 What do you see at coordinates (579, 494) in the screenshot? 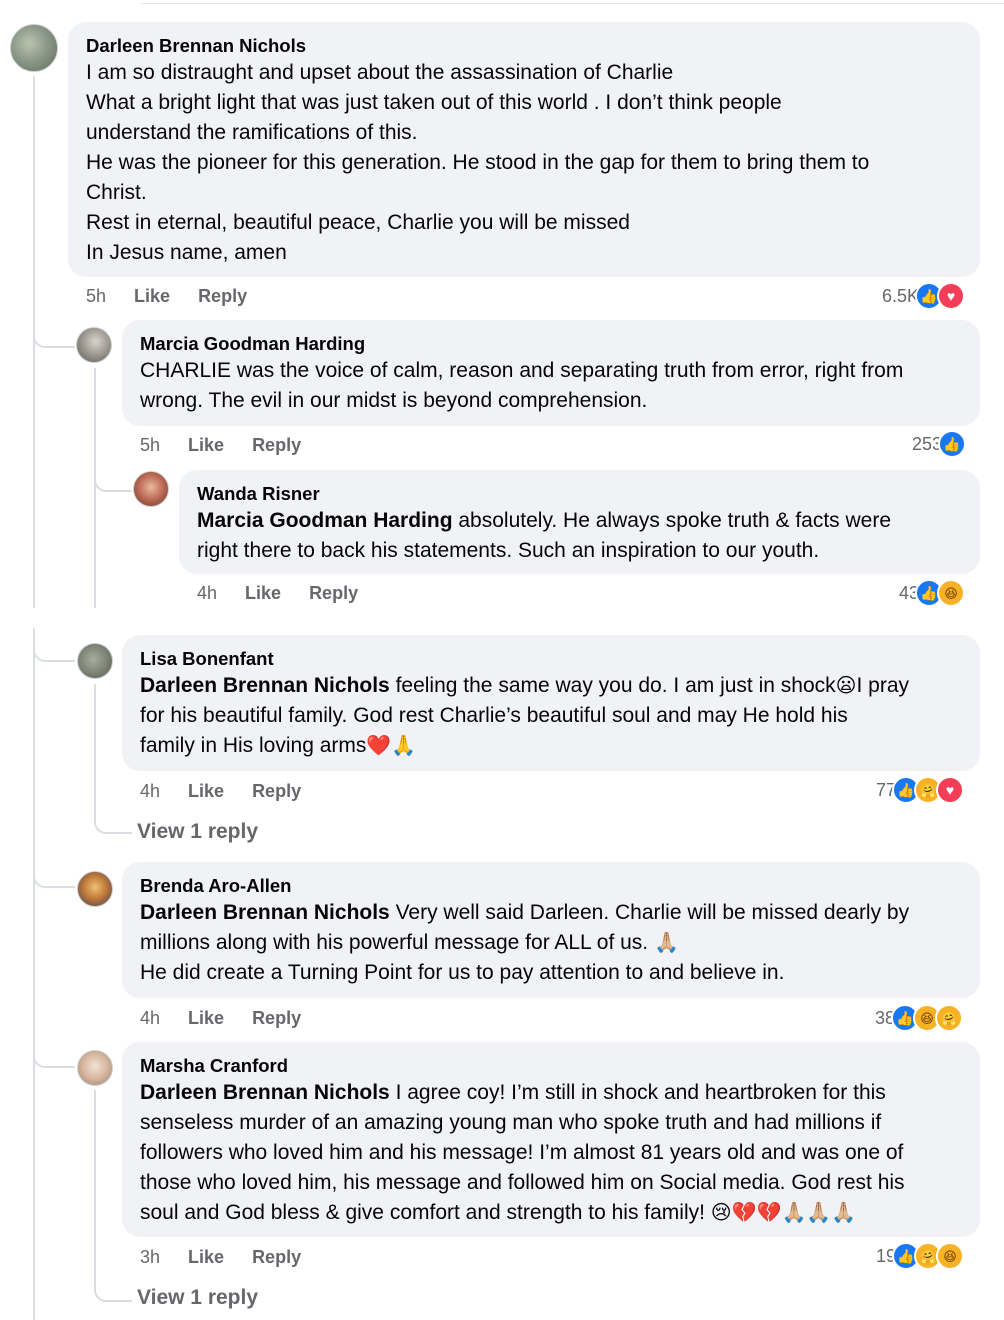
I see `comment-author: Wanda Risner` at bounding box center [579, 494].